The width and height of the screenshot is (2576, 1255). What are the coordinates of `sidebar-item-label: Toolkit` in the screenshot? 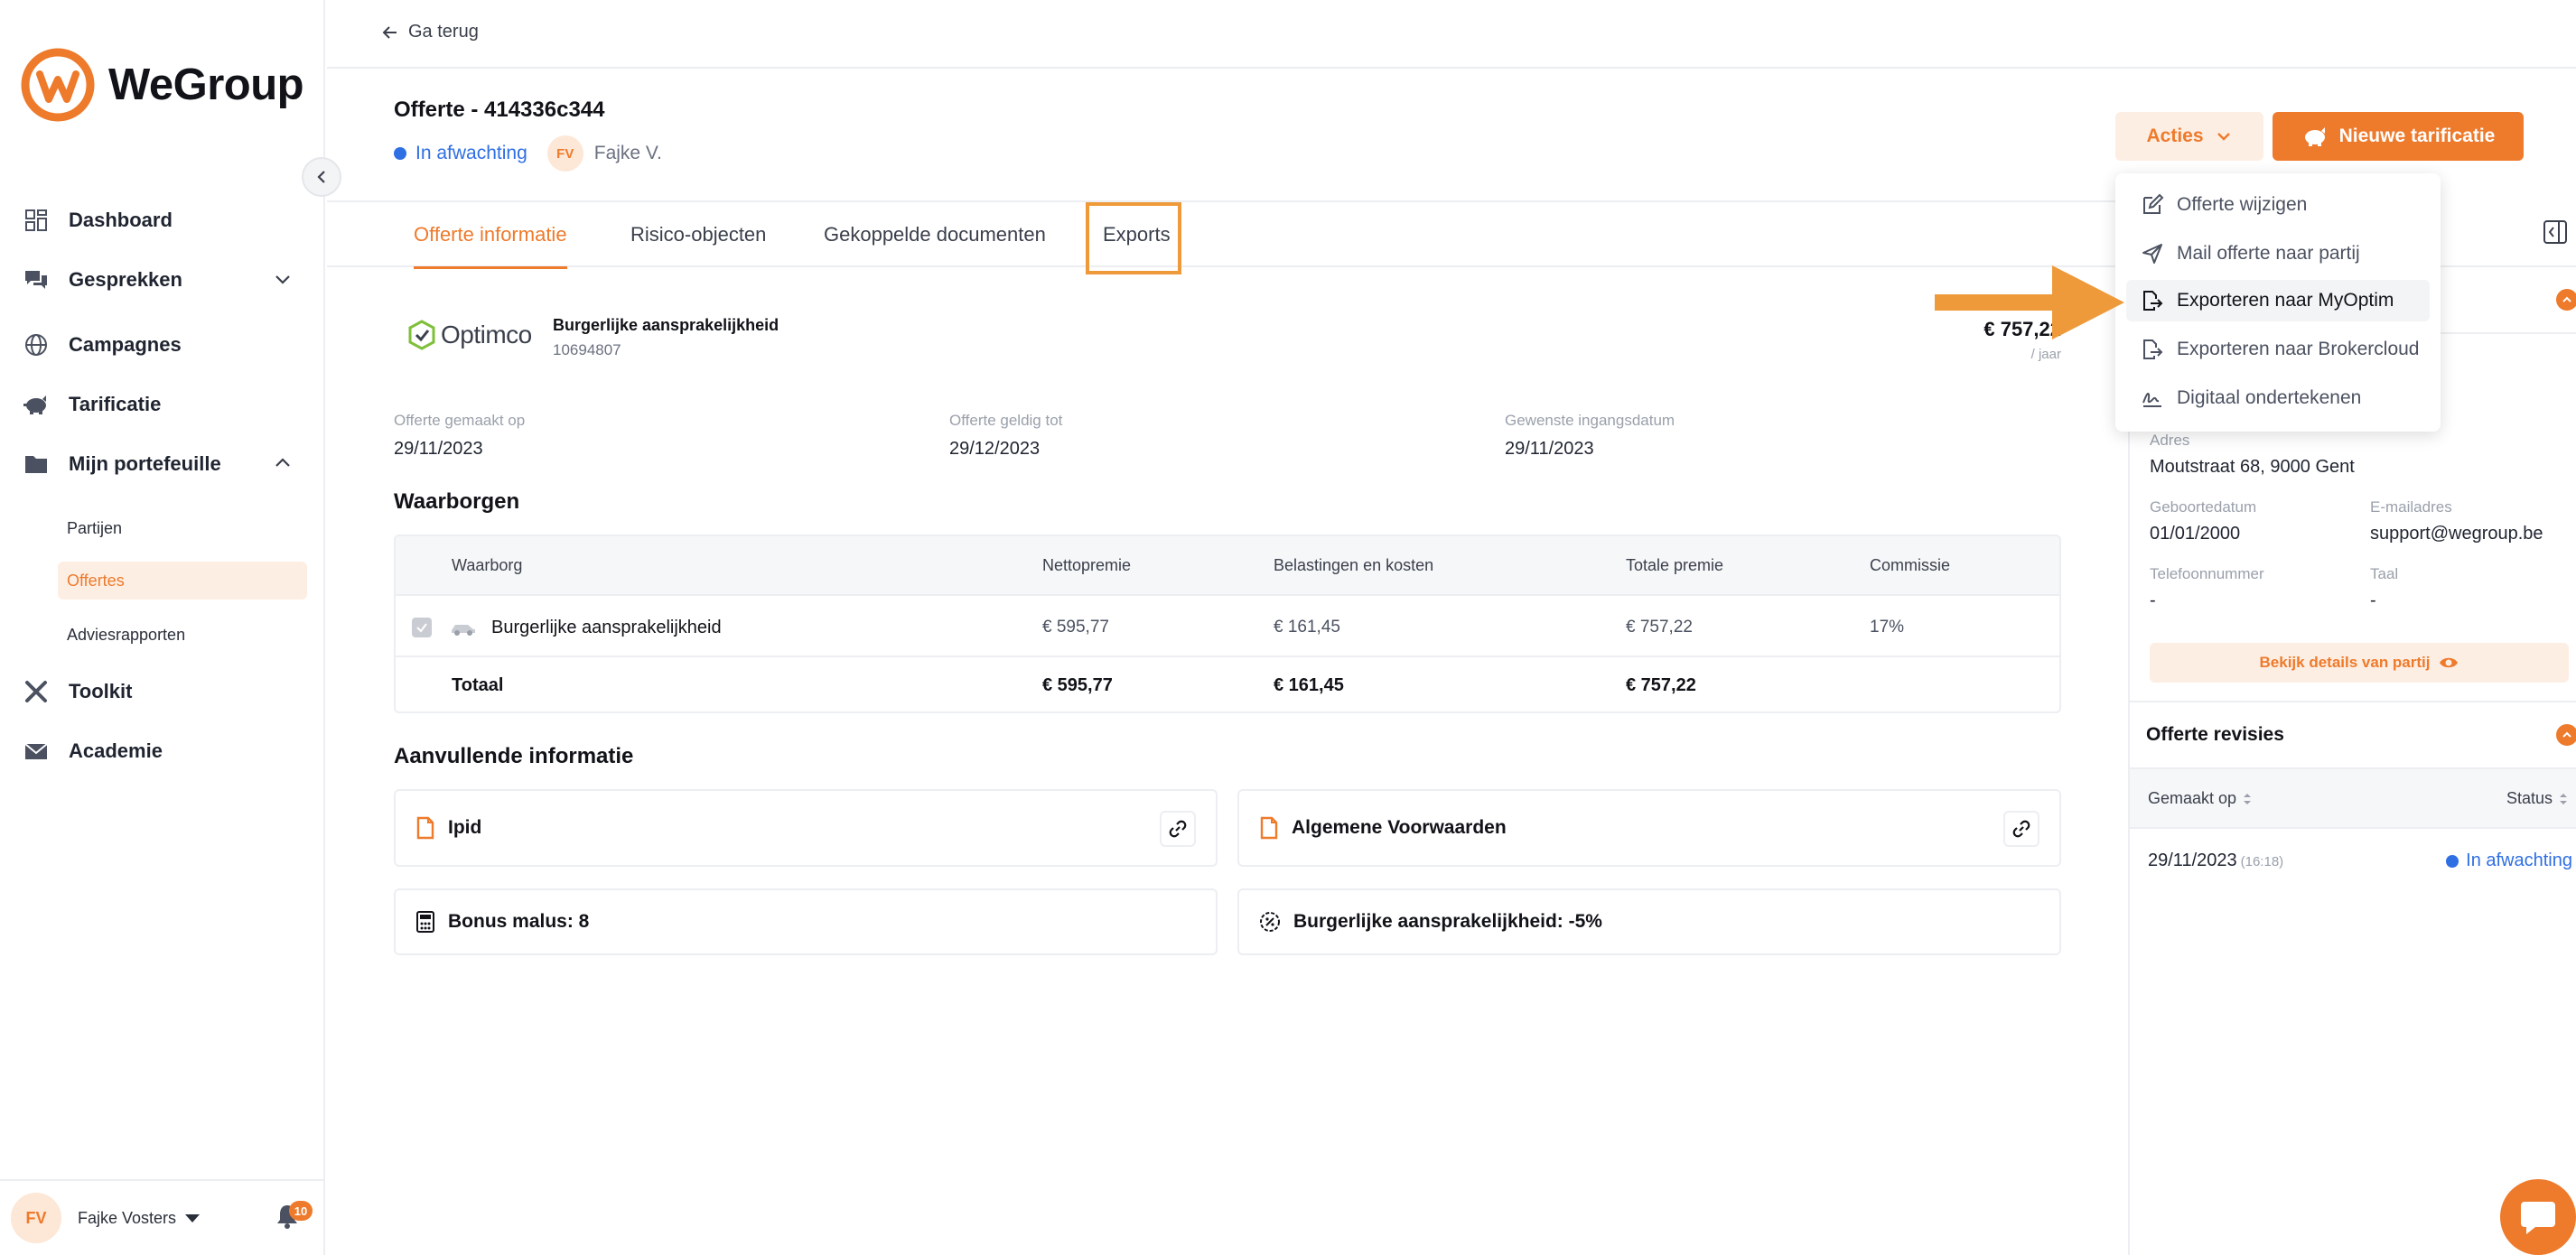 It's located at (101, 691).